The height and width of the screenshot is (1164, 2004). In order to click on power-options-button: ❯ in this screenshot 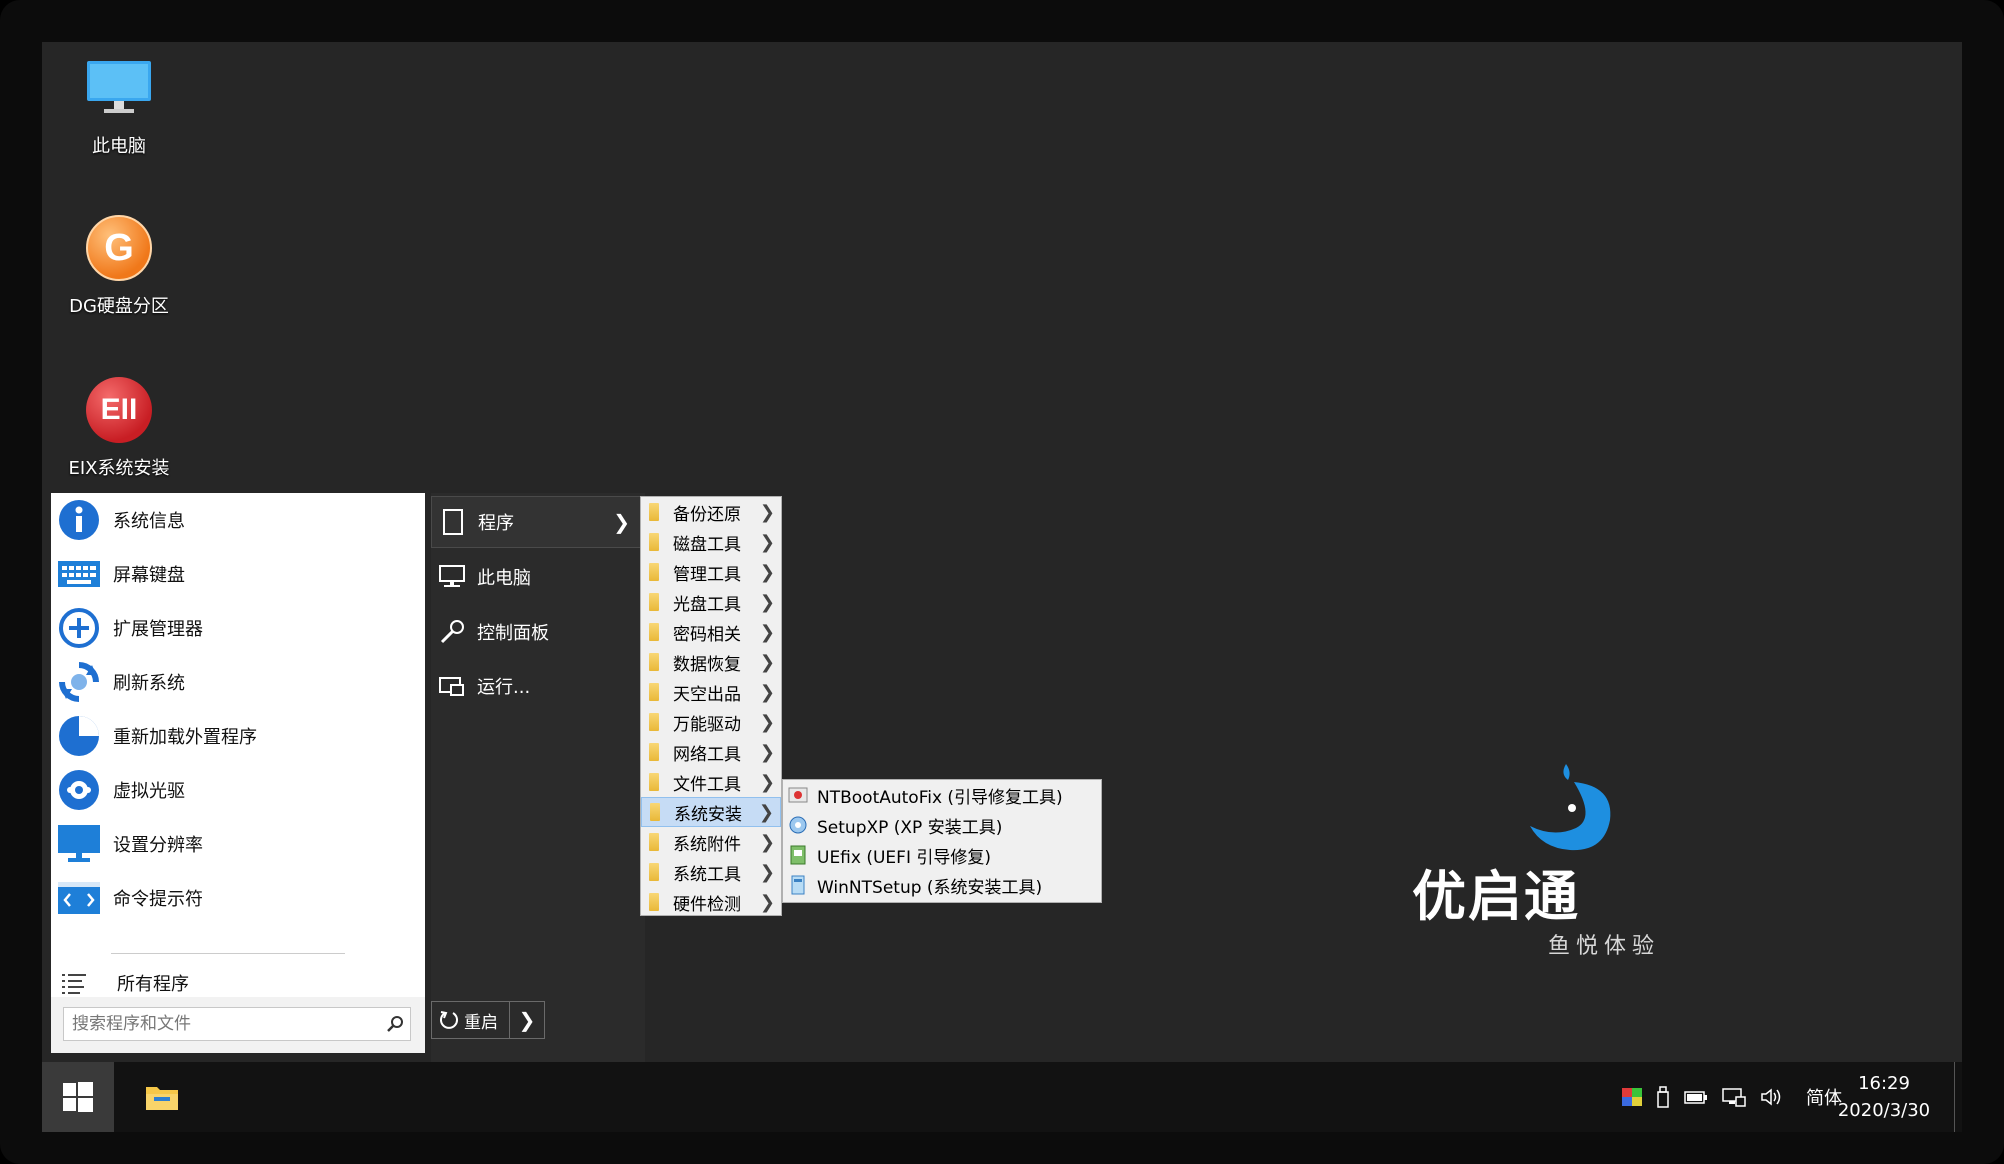, I will do `click(527, 1020)`.